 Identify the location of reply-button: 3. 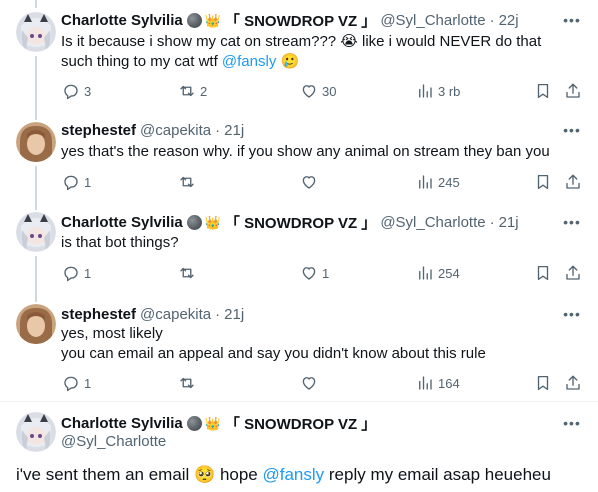
(76, 91).